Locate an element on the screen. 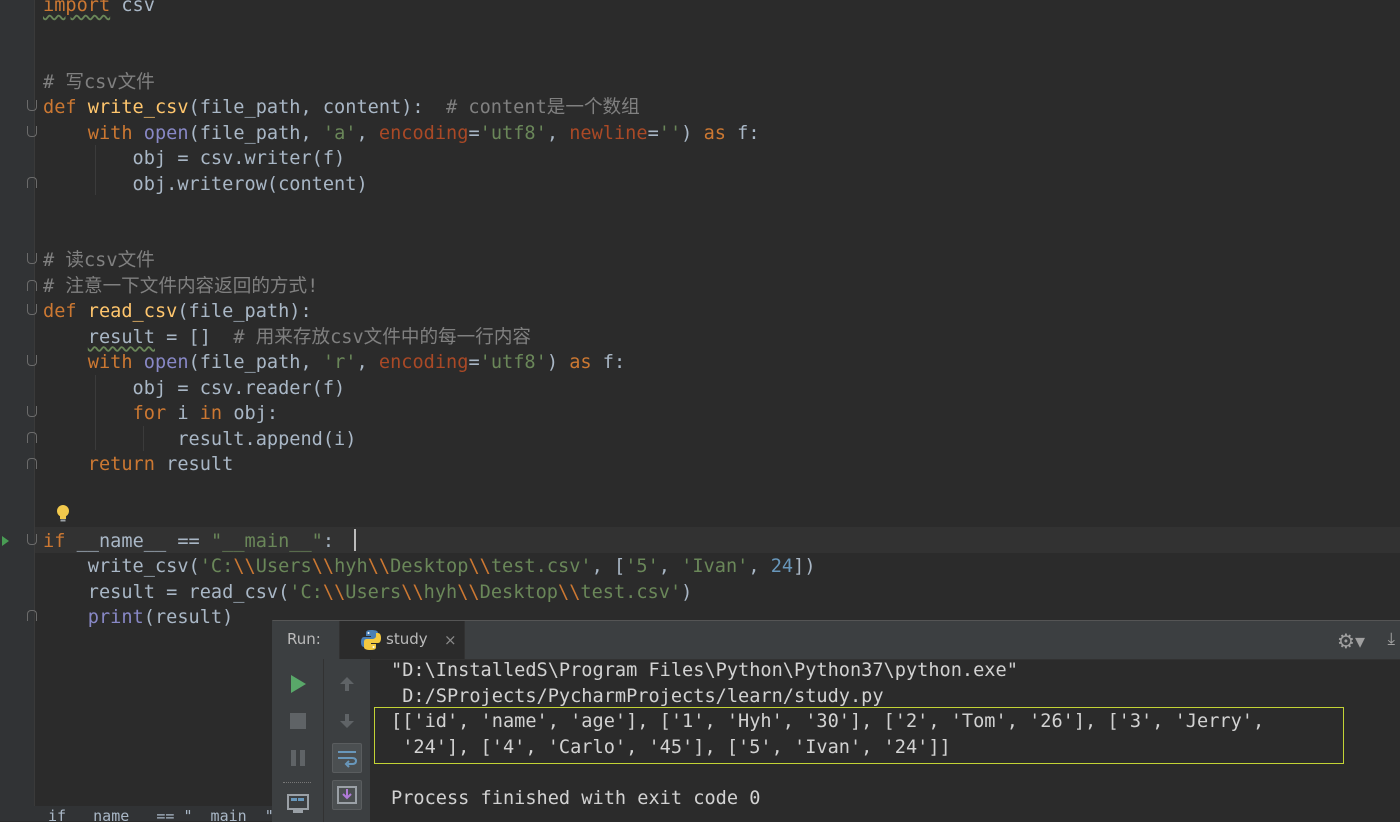 The height and width of the screenshot is (822, 1400). layout-icon is located at coordinates (298, 803).